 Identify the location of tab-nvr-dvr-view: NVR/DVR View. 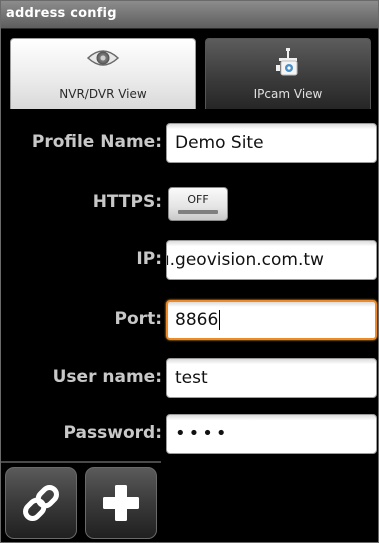
(103, 73).